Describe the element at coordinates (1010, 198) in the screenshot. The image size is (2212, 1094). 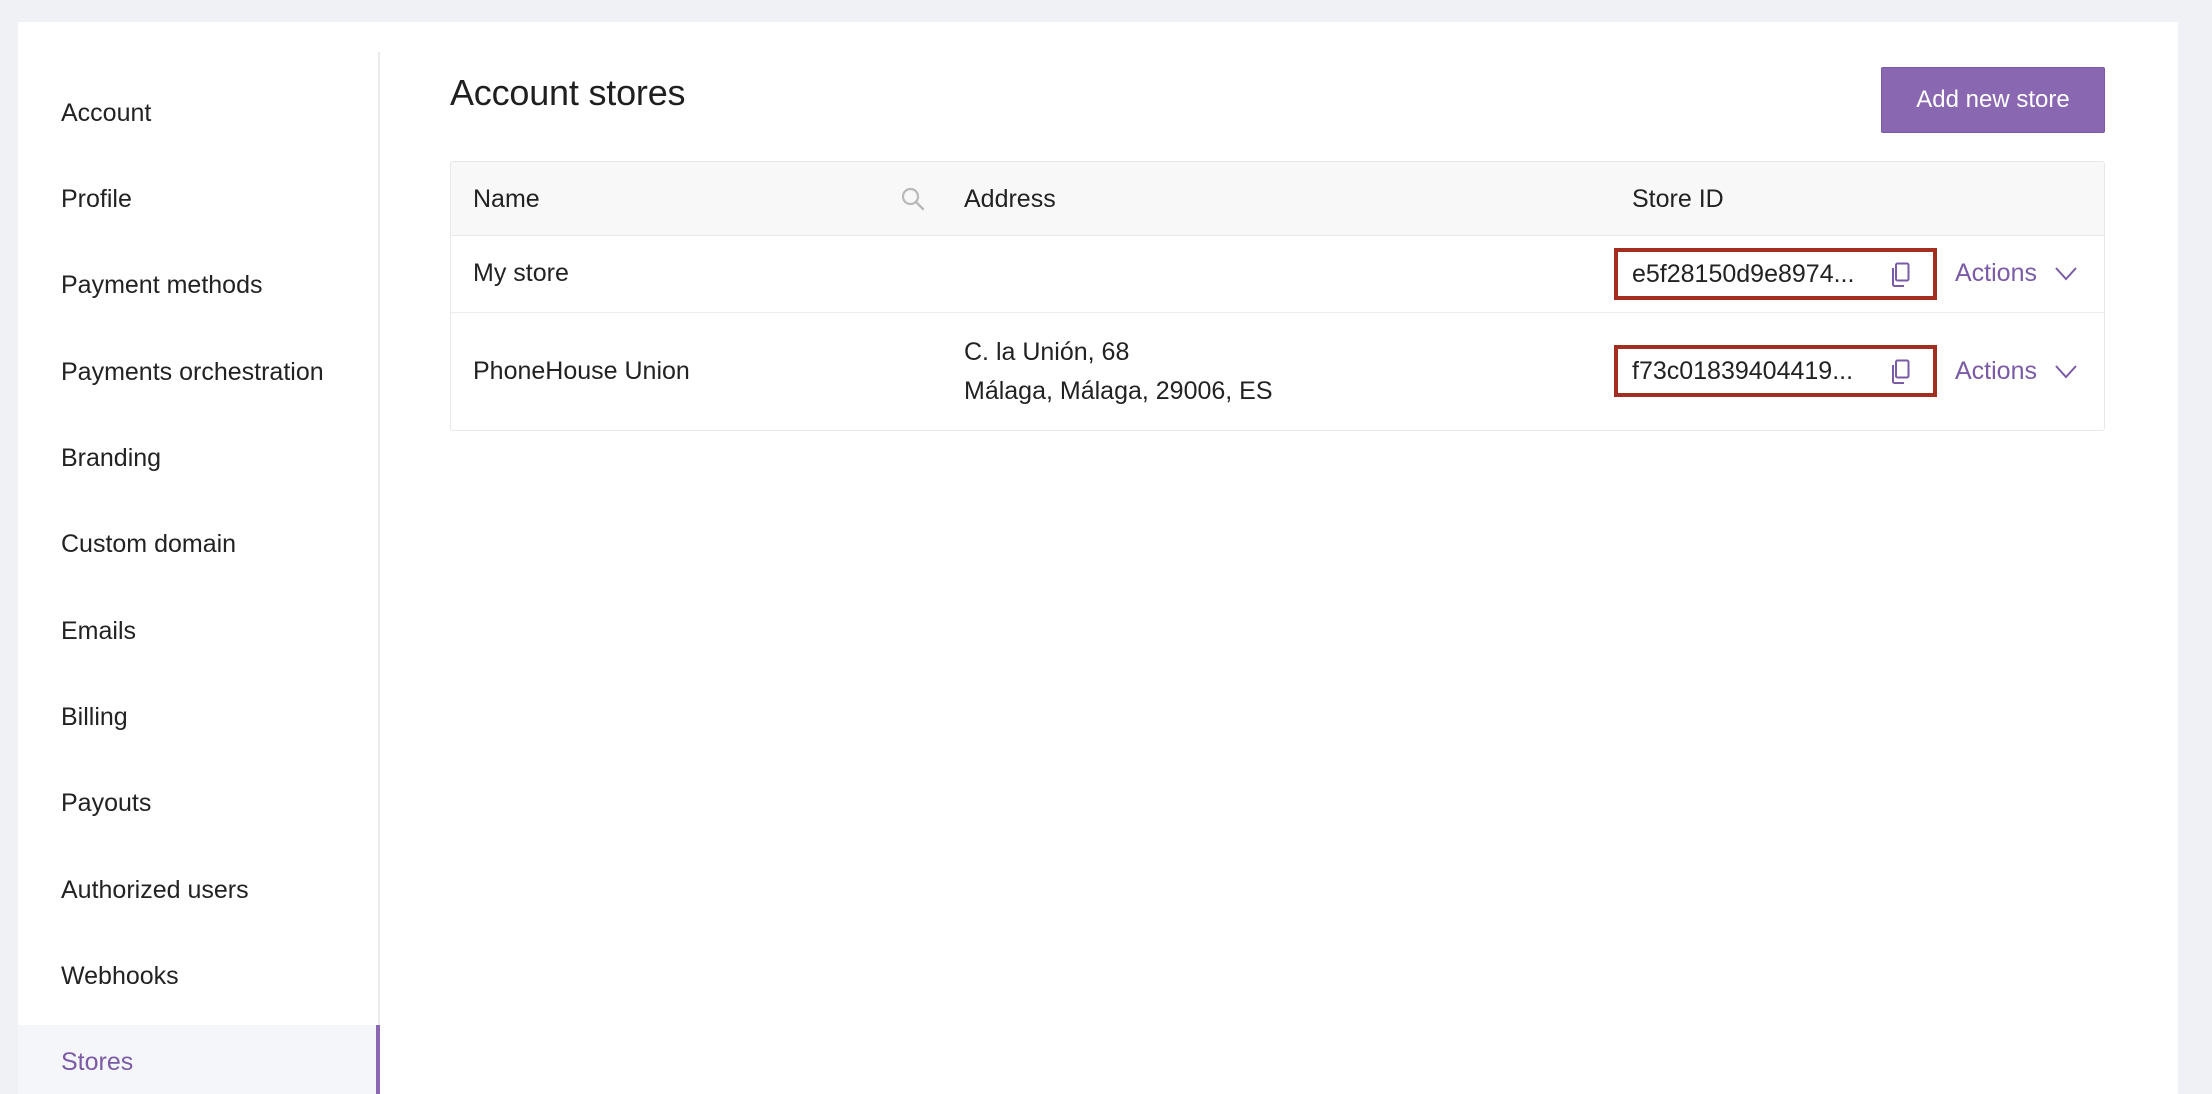
I see `column-header-address: Address` at that location.